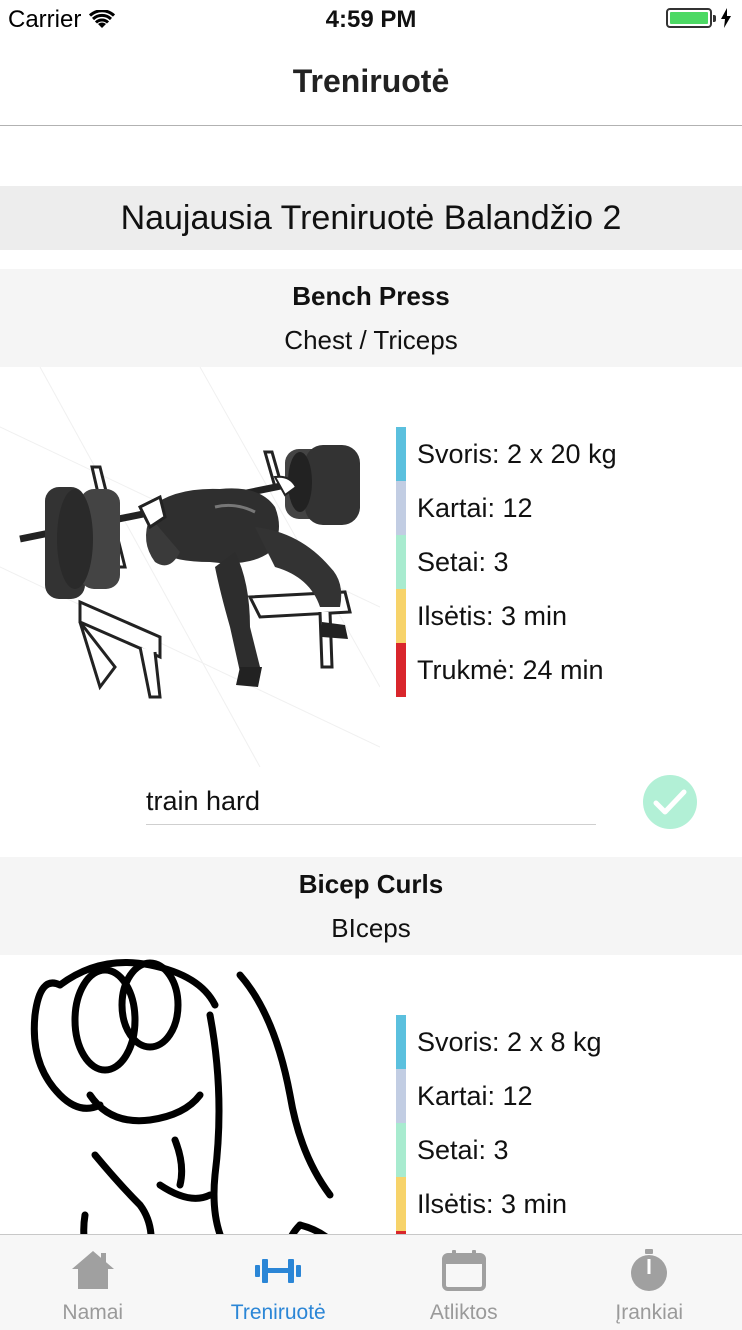  I want to click on checkmark-icon, so click(670, 802).